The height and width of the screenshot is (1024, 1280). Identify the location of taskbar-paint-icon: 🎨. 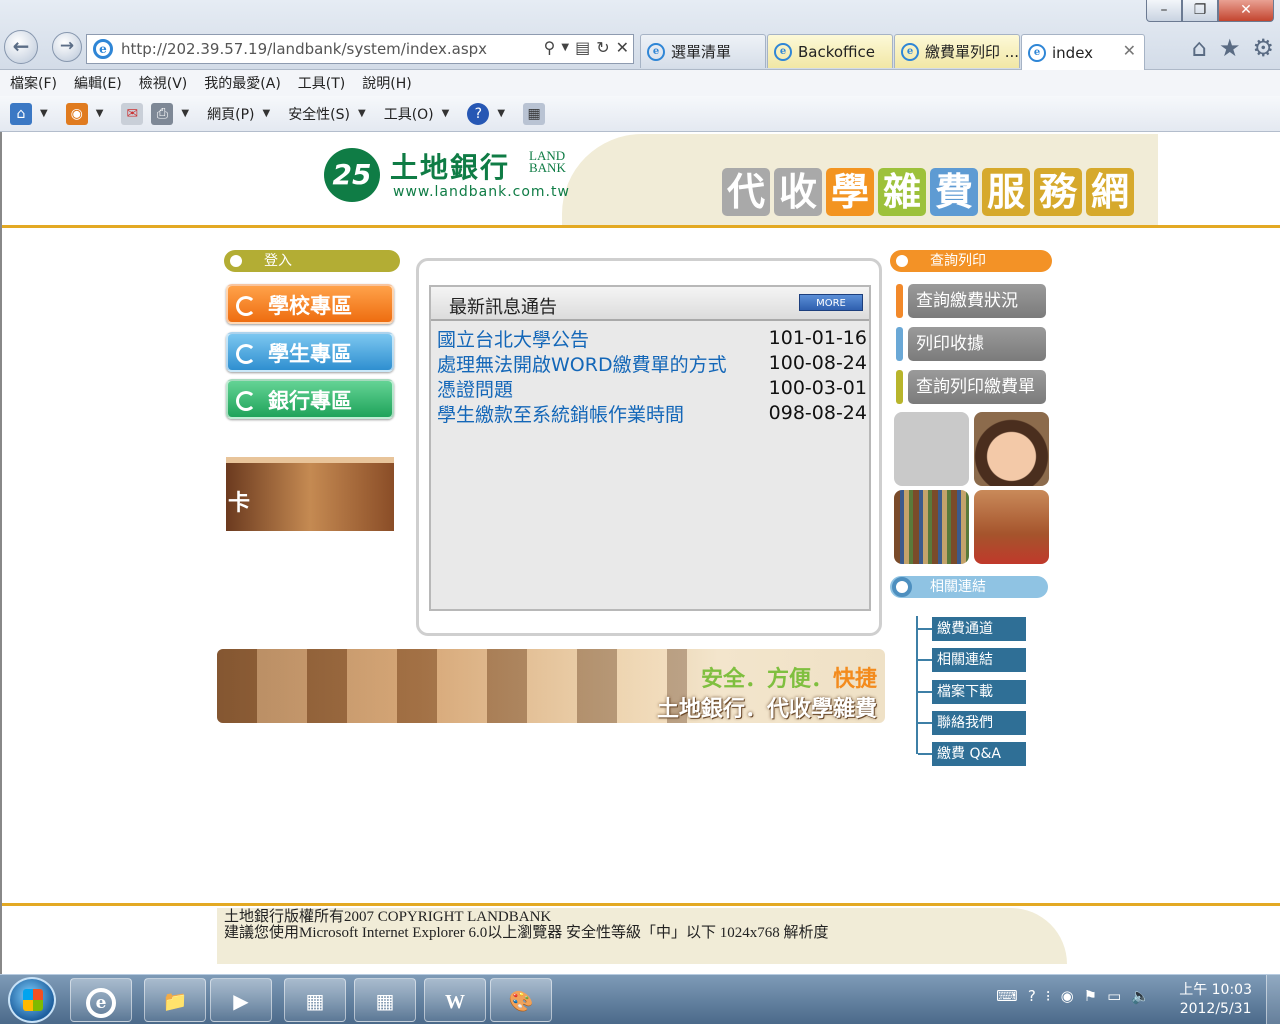
(521, 1000).